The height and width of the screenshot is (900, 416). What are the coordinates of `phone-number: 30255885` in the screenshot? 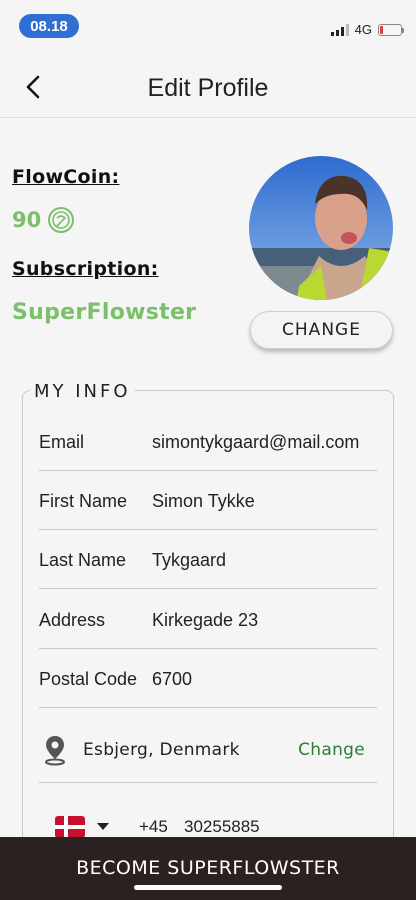 It's located at (222, 827).